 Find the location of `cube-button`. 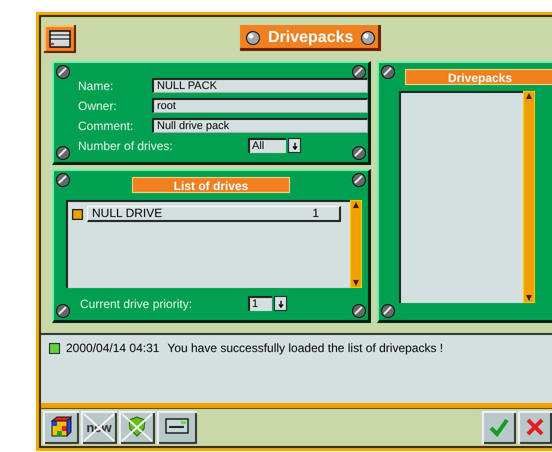

cube-button is located at coordinates (61, 427).